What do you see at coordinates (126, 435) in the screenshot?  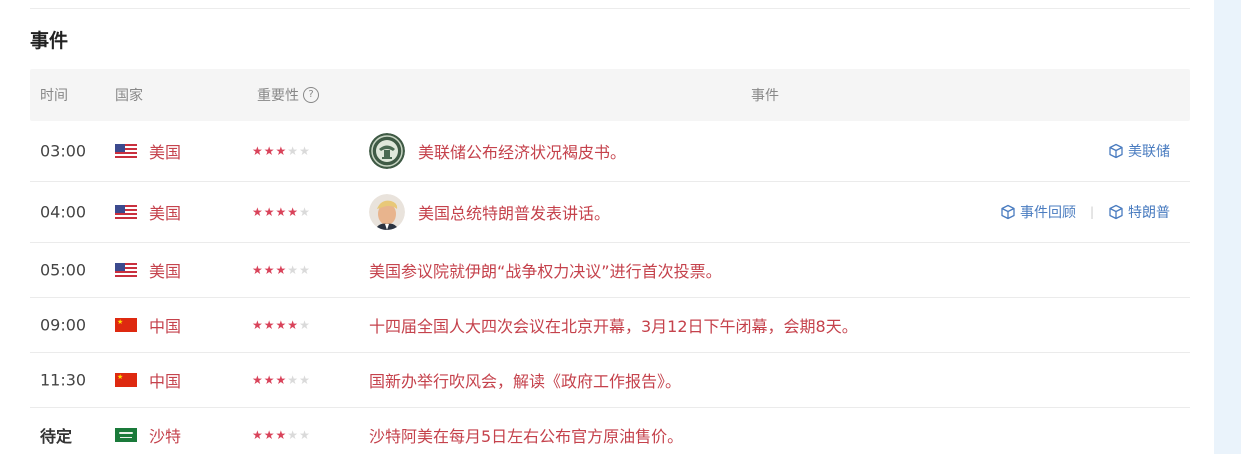 I see `sa-flag-icon` at bounding box center [126, 435].